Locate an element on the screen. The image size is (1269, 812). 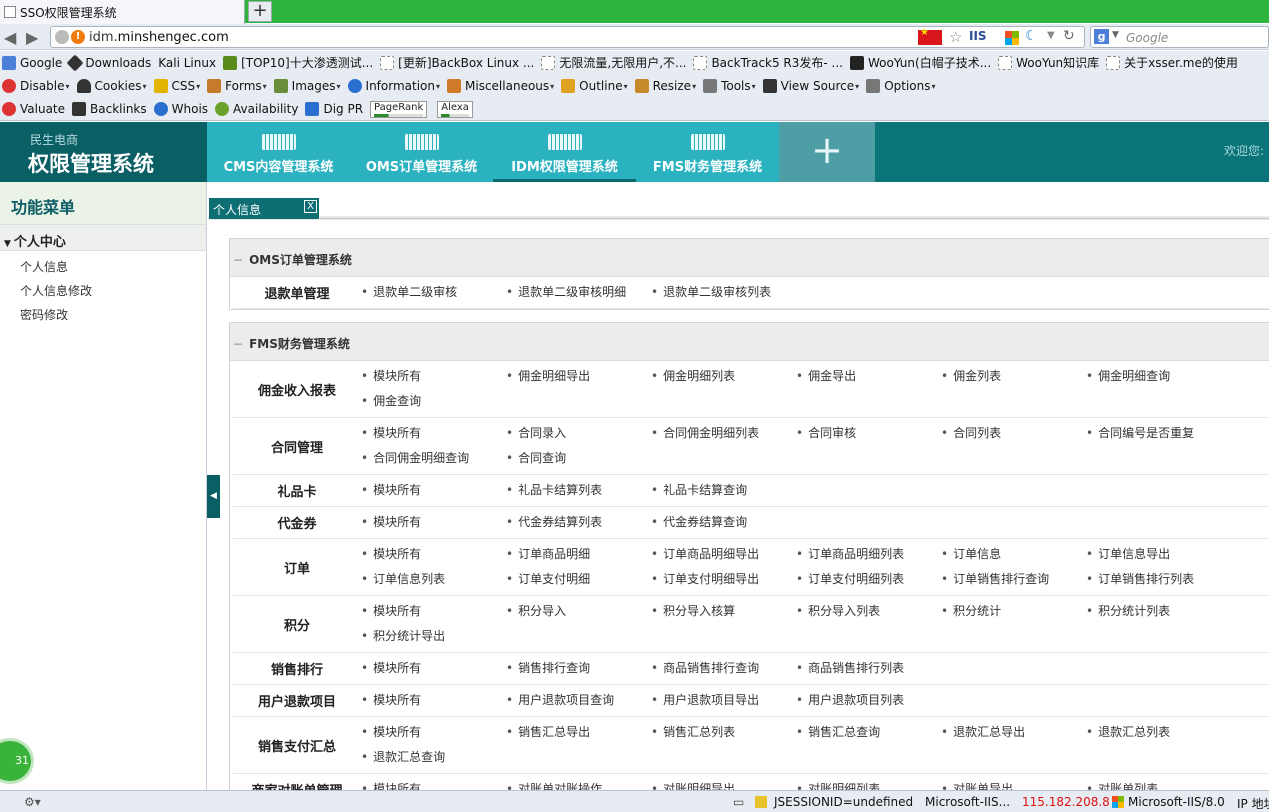
search-engine-dropdown-icon: ▼ is located at coordinates (1115, 35).